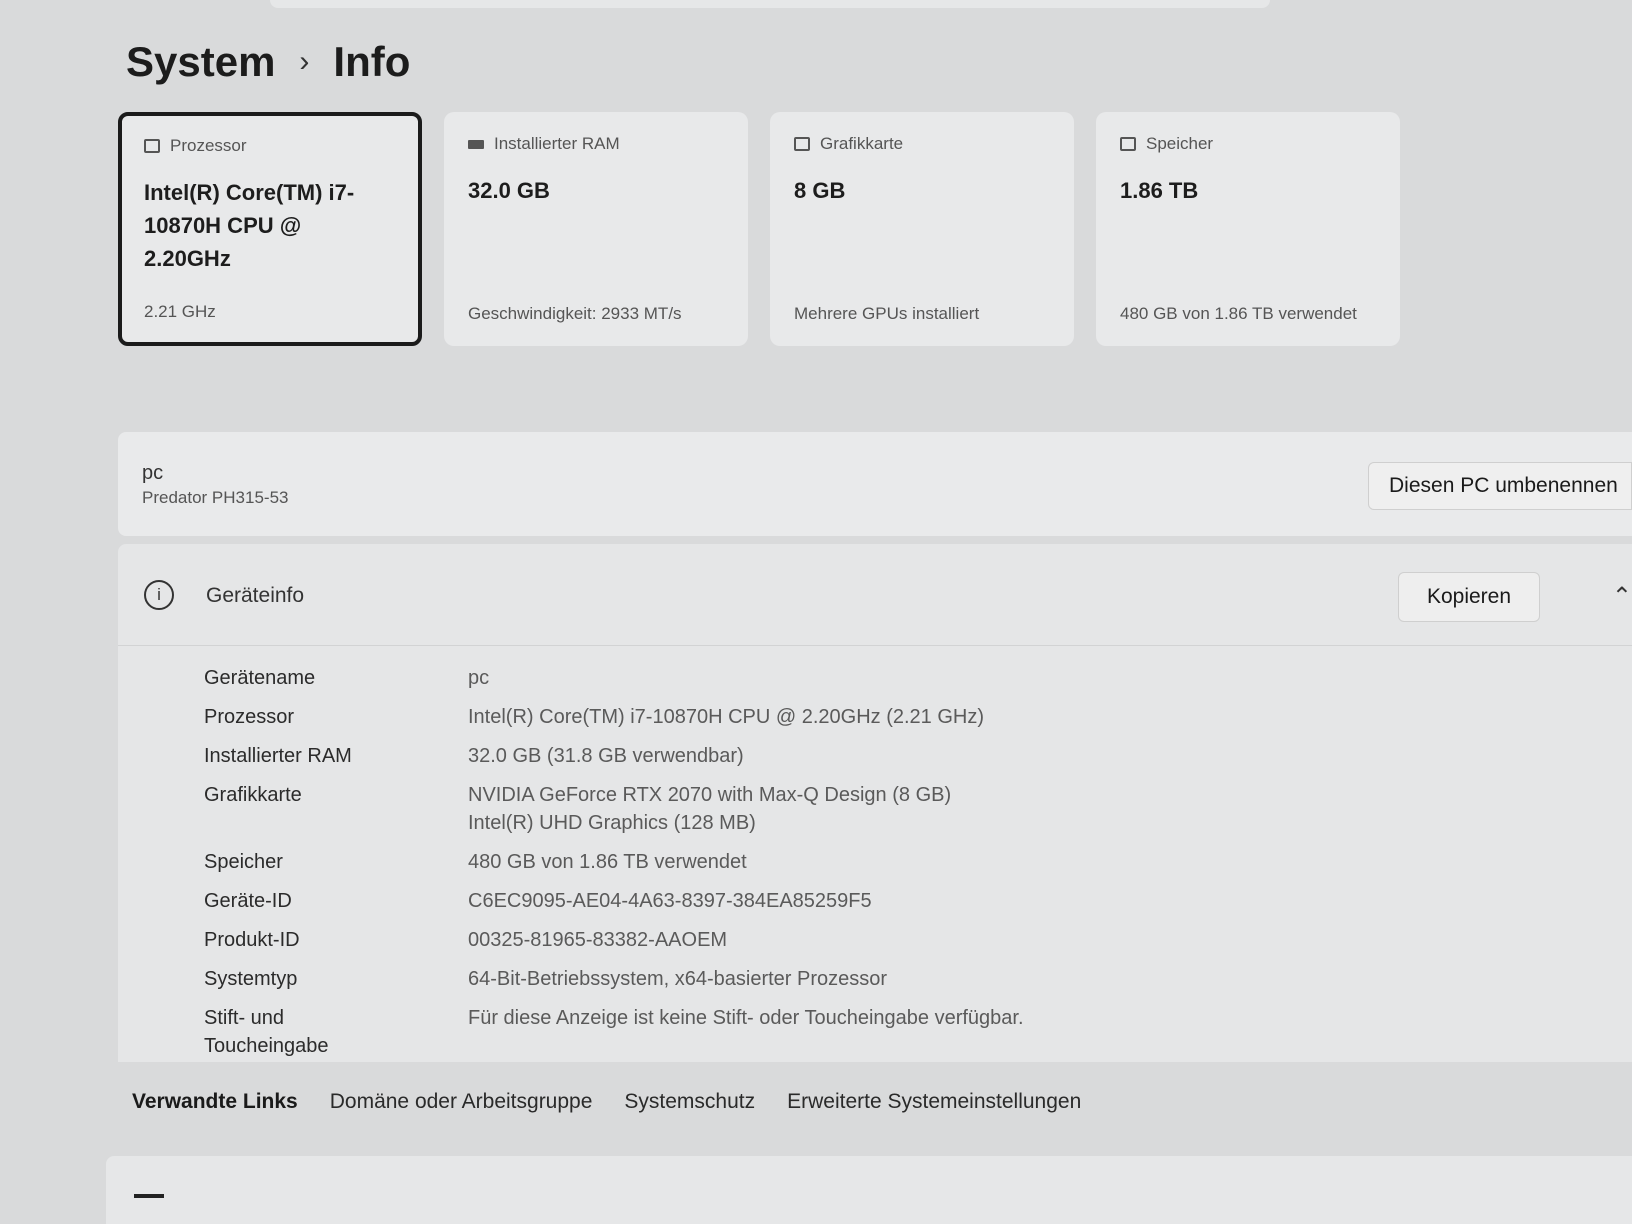  What do you see at coordinates (922, 144) in the screenshot?
I see `card-head: Grafikkarte` at bounding box center [922, 144].